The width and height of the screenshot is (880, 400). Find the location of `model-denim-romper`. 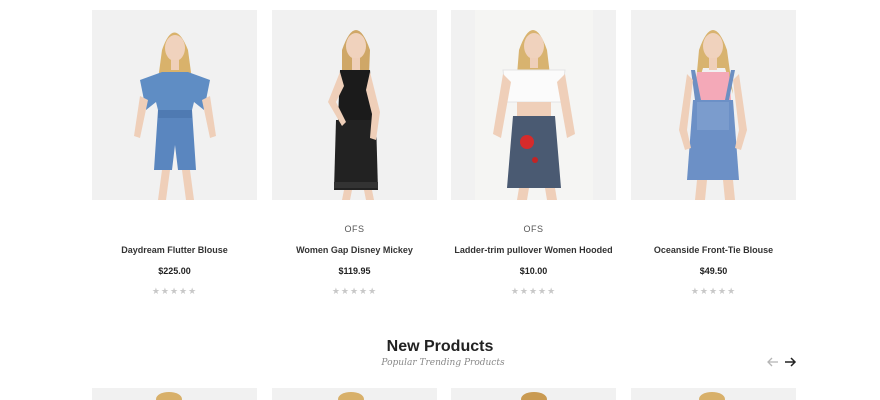

model-denim-romper is located at coordinates (174, 105).